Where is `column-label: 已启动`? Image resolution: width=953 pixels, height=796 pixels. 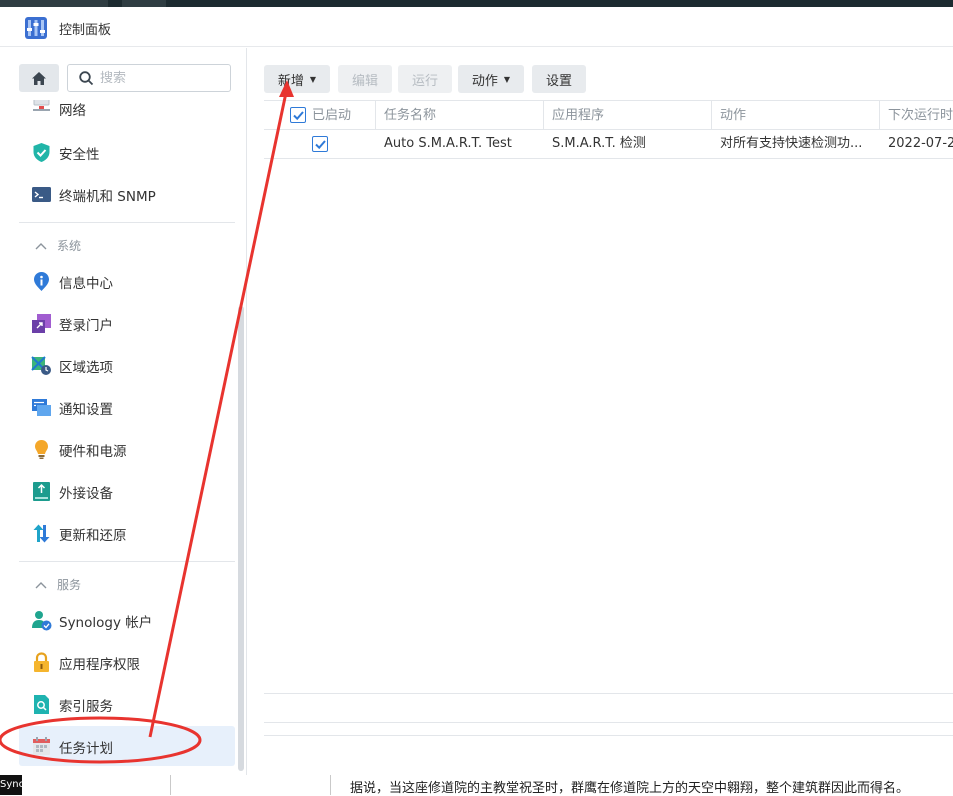 column-label: 已启动 is located at coordinates (332, 115).